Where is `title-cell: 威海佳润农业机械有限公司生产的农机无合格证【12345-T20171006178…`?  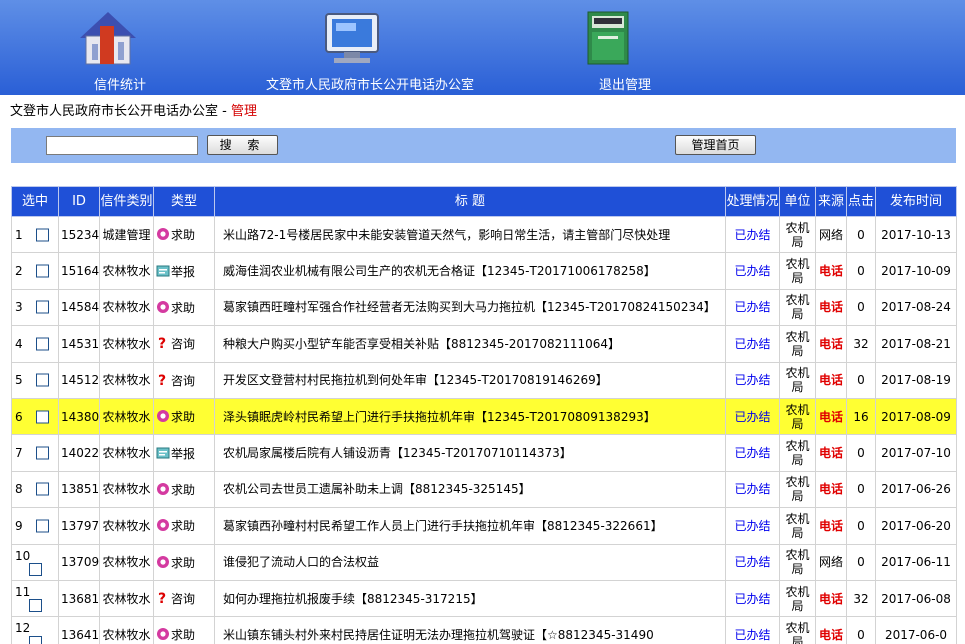
title-cell: 威海佳润农业机械有限公司生产的农机无合格证【12345-T20171006178… is located at coordinates (470, 271).